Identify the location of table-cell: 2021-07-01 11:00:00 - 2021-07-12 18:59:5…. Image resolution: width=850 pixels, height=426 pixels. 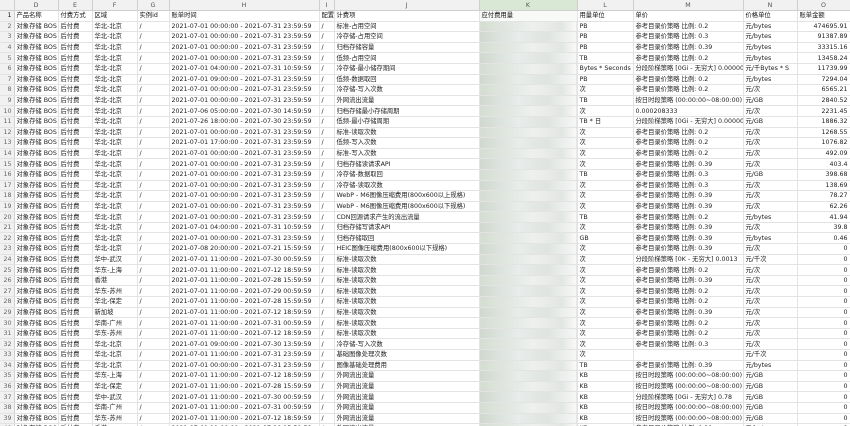
(244, 270).